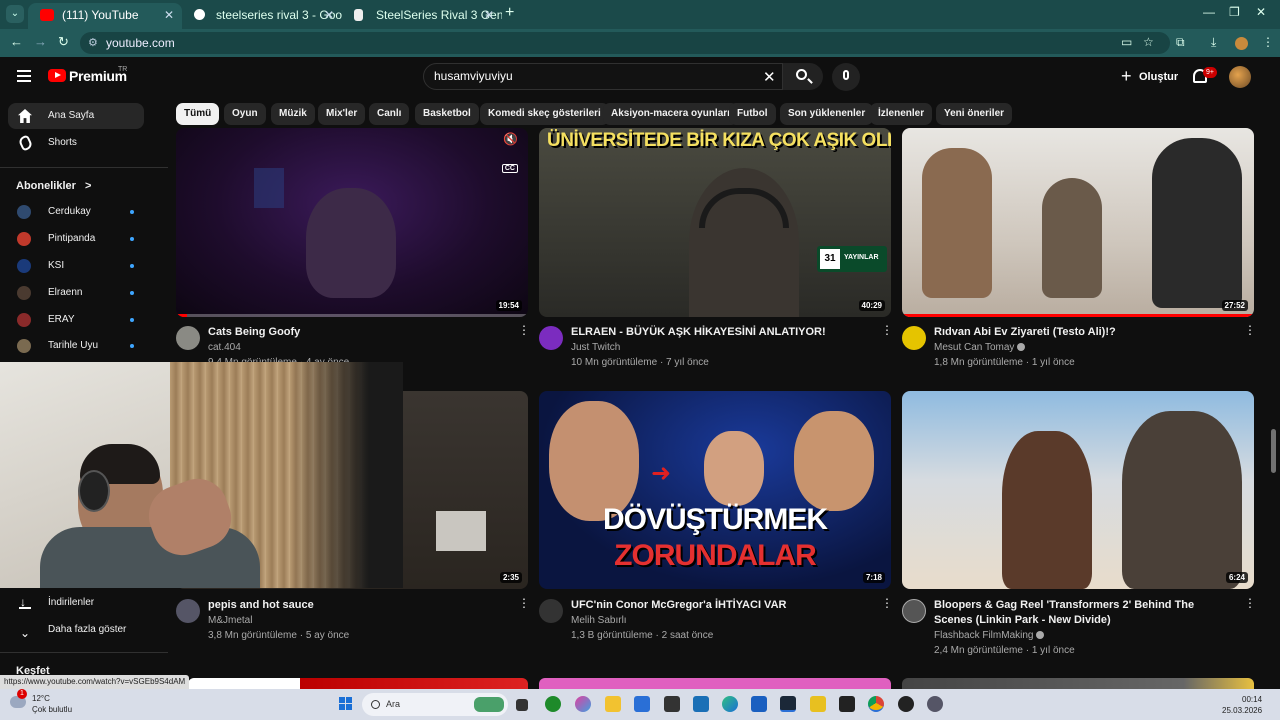  Describe the element at coordinates (715, 490) in the screenshot. I see `video-thumbnail: ➜ DÖVÜŞTÜRMEK ZORUNDALAR 7:18` at that location.